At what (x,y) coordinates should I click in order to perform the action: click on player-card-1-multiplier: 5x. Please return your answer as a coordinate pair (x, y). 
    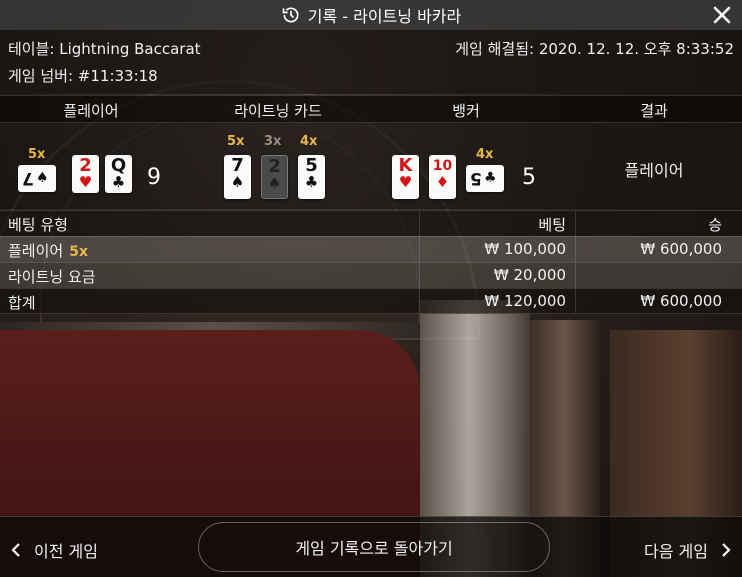
    Looking at the image, I should click on (37, 154).